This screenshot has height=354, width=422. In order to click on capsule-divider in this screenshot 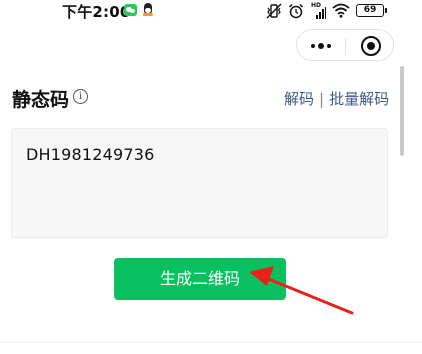, I will do `click(345, 46)`.